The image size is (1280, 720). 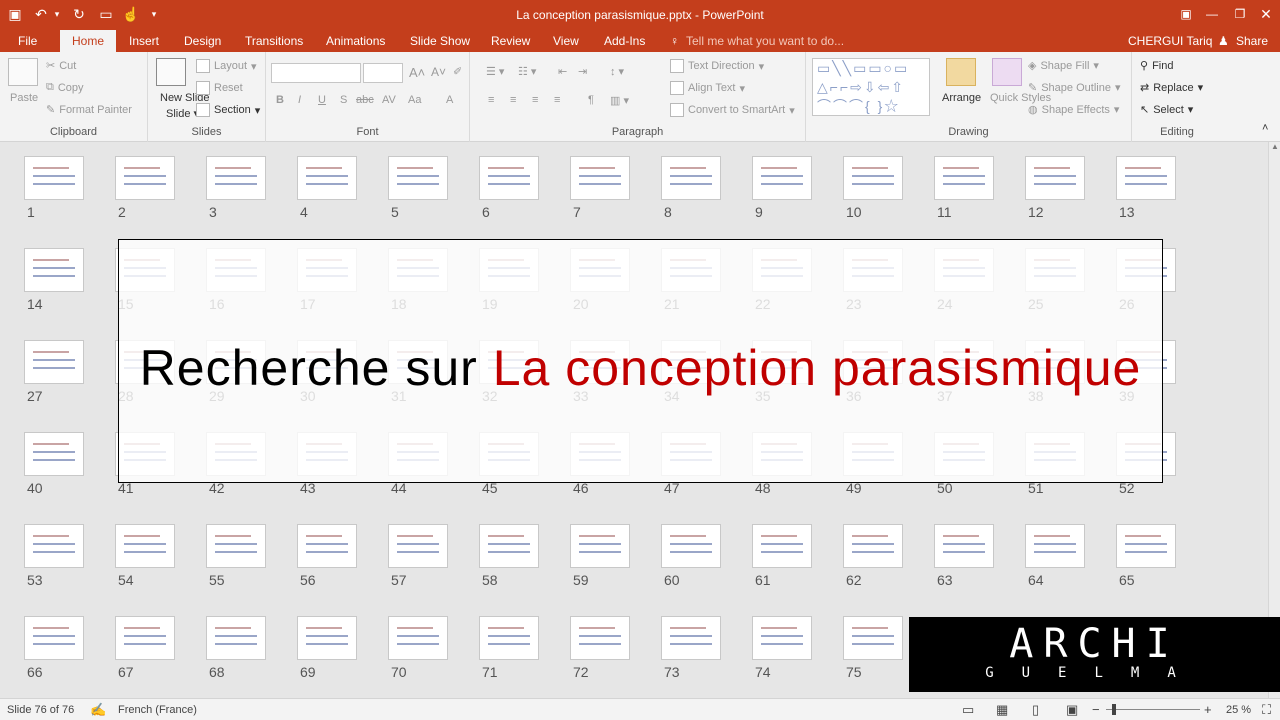 I want to click on collapse-ribbon-icon: ˄, so click(x=1265, y=128).